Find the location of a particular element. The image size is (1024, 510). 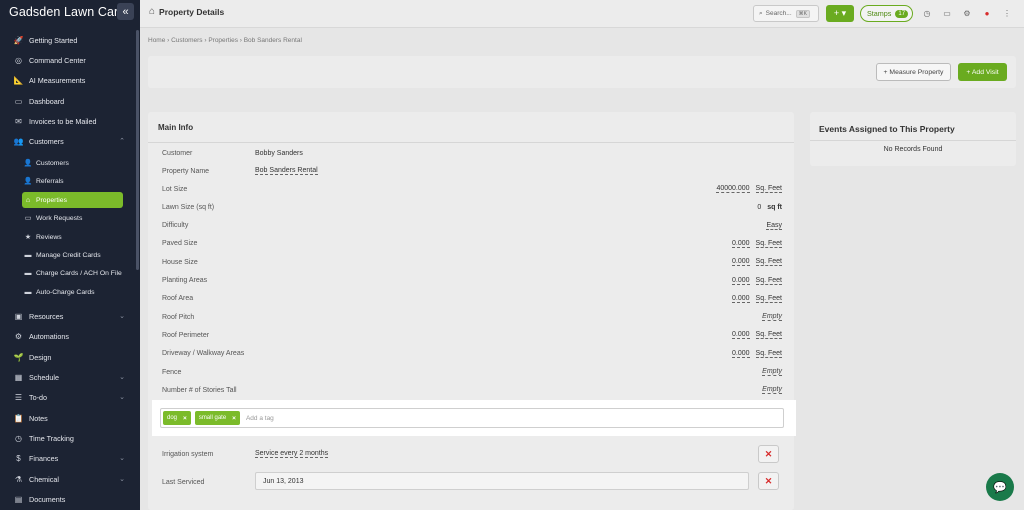

stamps-label: Stamps is located at coordinates (879, 13).